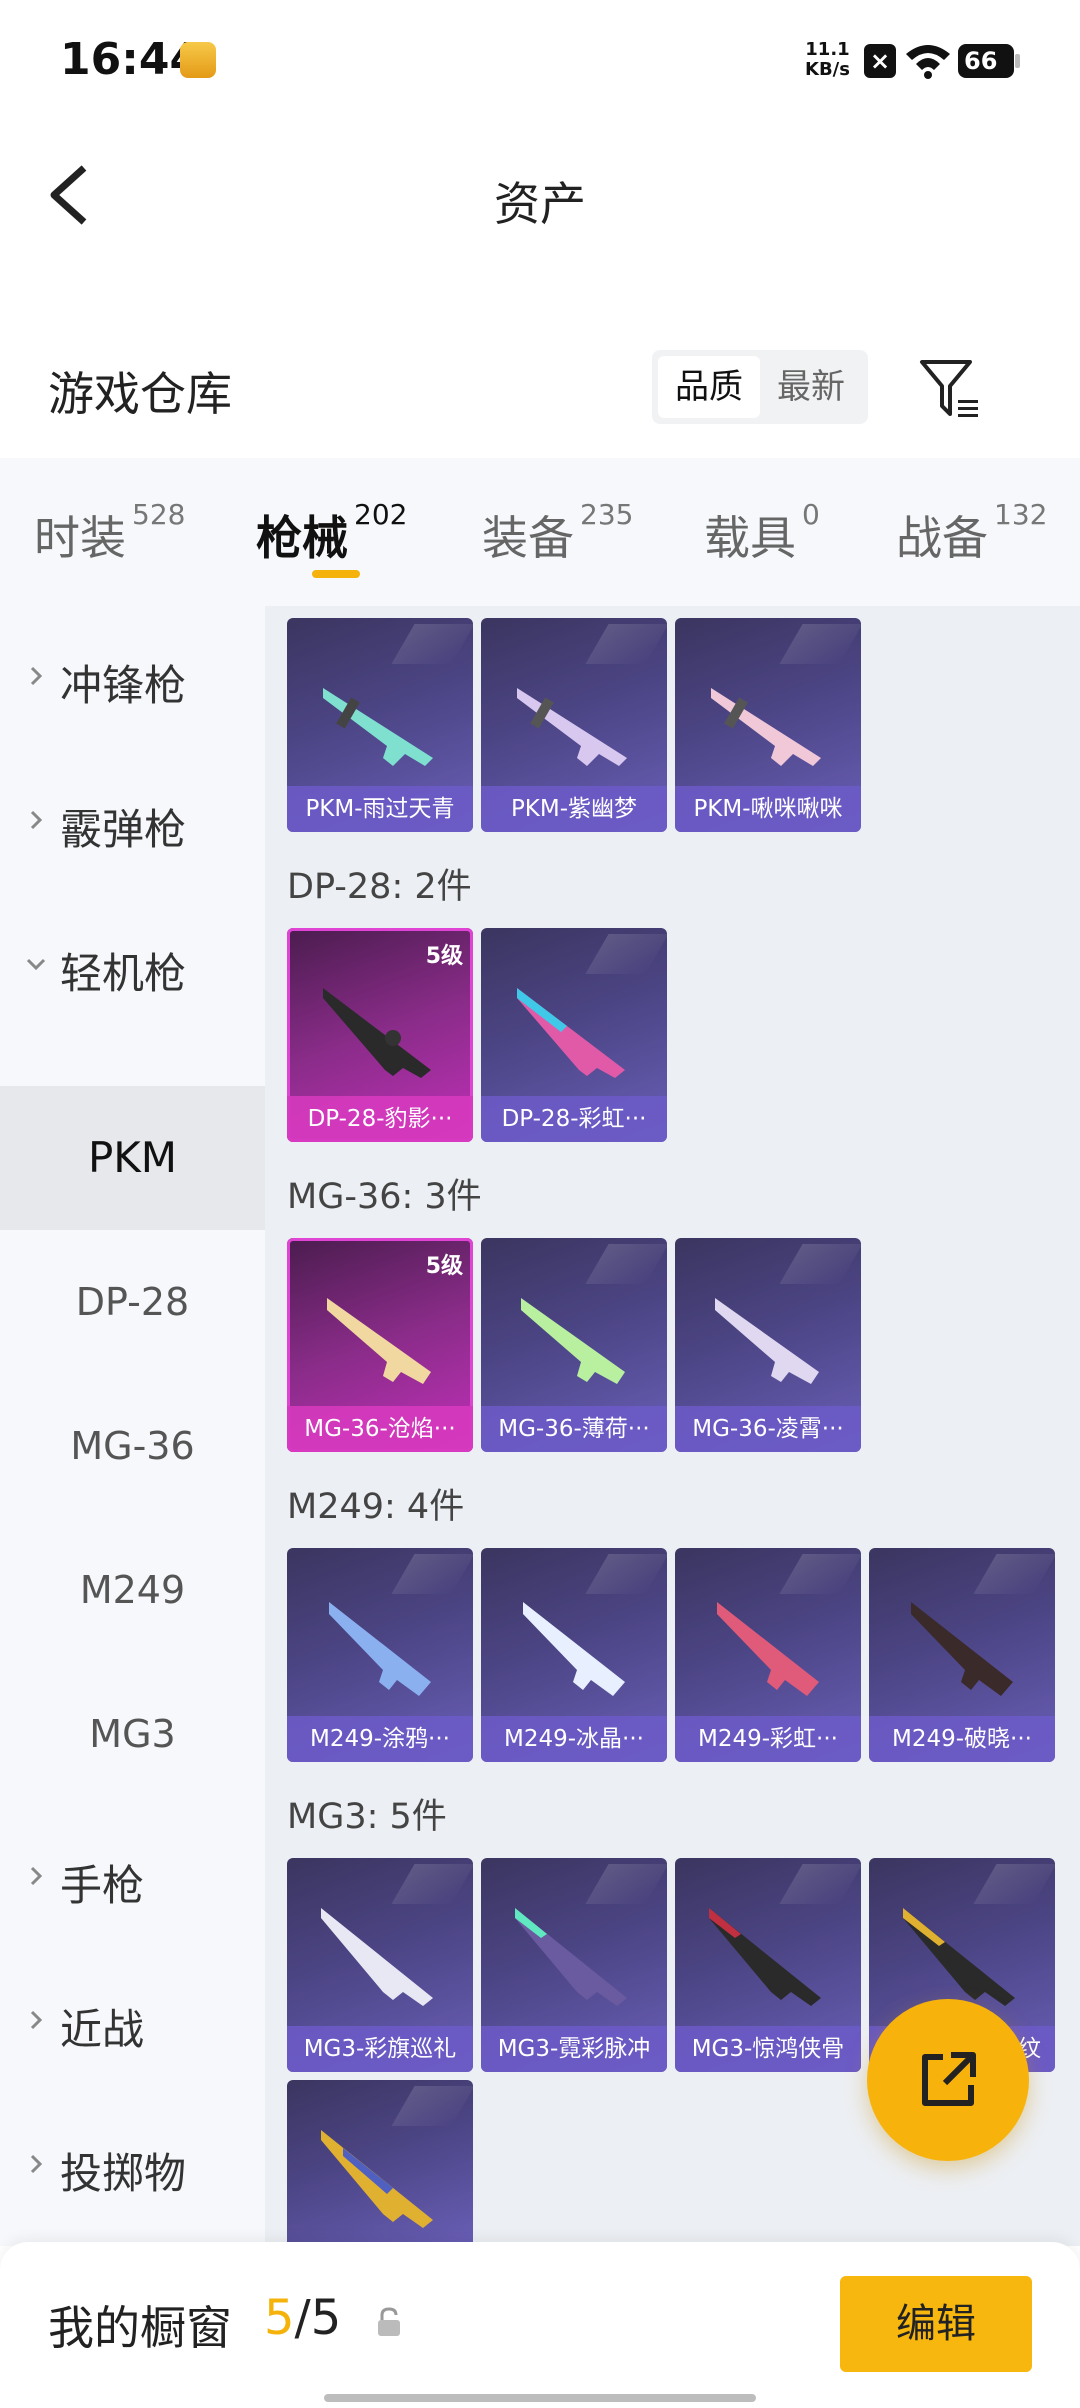  I want to click on sidebar-item-shotgun: 霰弹枪, so click(132, 822).